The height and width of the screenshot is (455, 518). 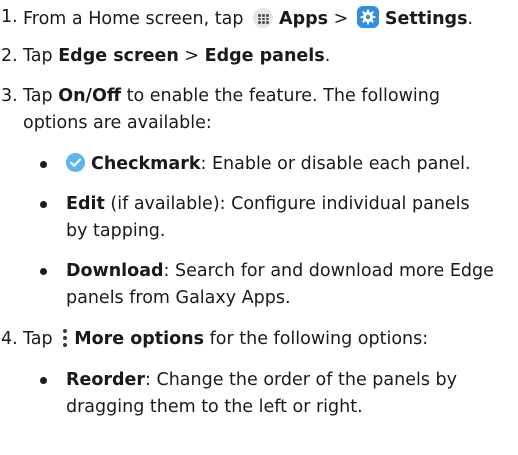 I want to click on checkmark-circle-icon, so click(x=75, y=162).